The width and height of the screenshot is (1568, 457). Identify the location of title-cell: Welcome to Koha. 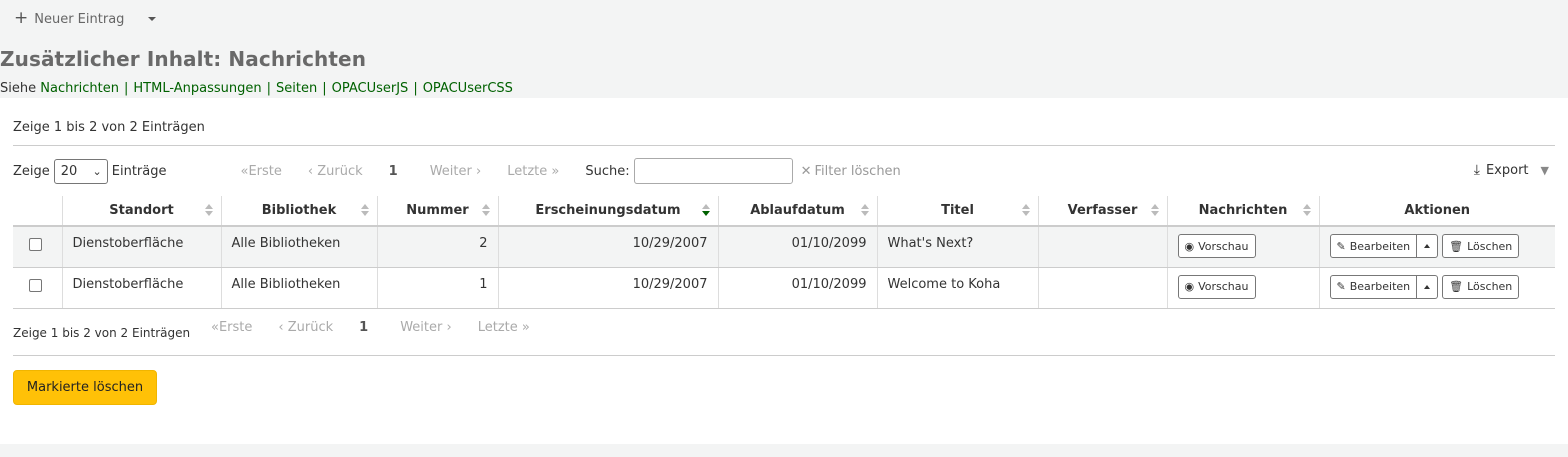
(957, 288).